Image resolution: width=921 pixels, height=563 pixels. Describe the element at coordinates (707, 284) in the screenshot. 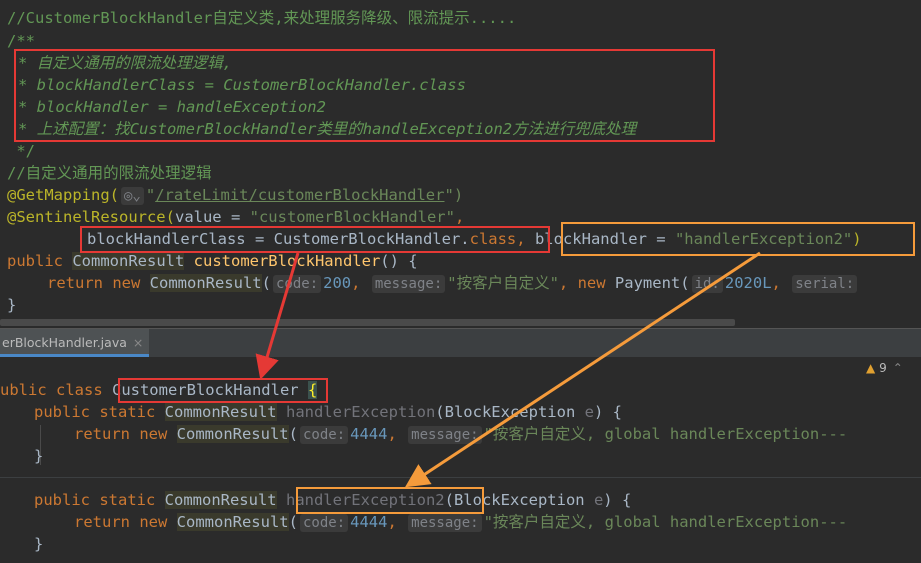

I see `param-hint: id:` at that location.